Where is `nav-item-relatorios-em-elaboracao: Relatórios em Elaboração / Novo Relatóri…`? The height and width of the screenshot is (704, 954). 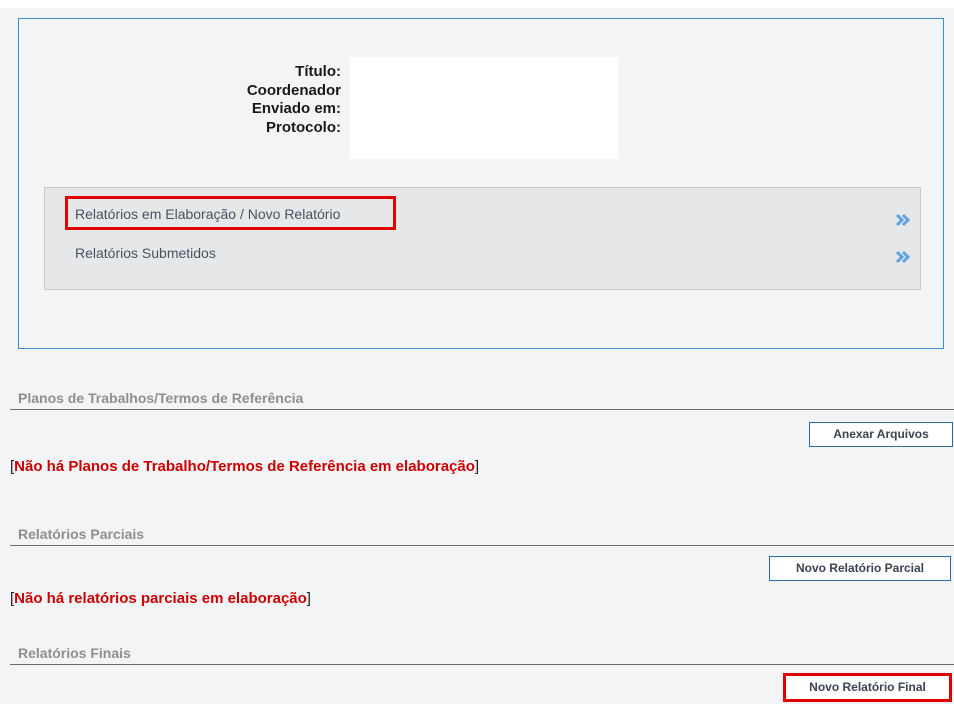
nav-item-relatorios-em-elaboracao: Relatórios em Elaboração / Novo Relatóri… is located at coordinates (207, 214).